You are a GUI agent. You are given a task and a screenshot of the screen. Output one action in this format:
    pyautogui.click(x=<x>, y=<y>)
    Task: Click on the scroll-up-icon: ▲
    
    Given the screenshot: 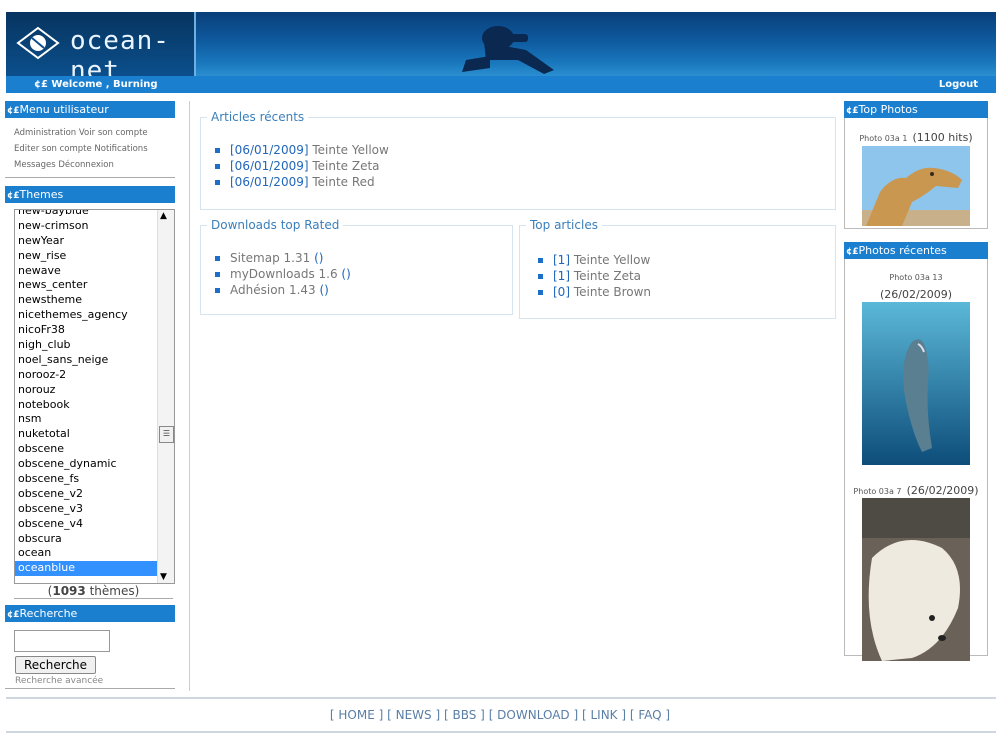 What is the action you would take?
    pyautogui.click(x=163, y=216)
    